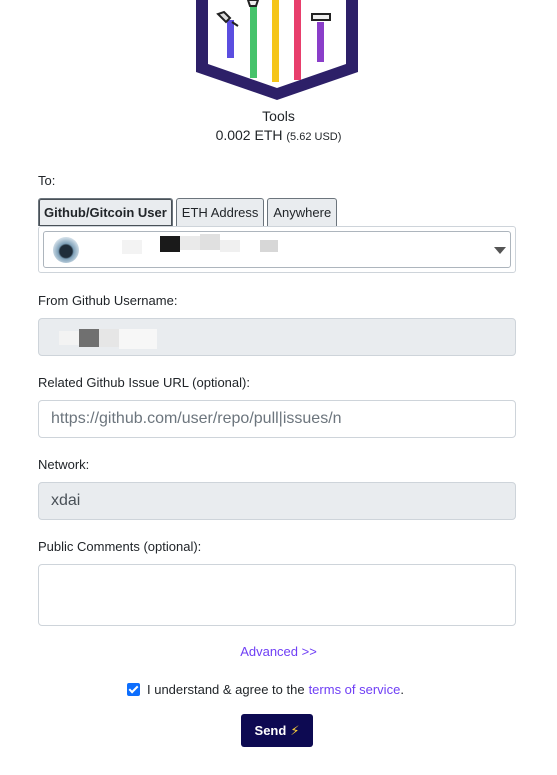  I want to click on item-name: Tools, so click(278, 116).